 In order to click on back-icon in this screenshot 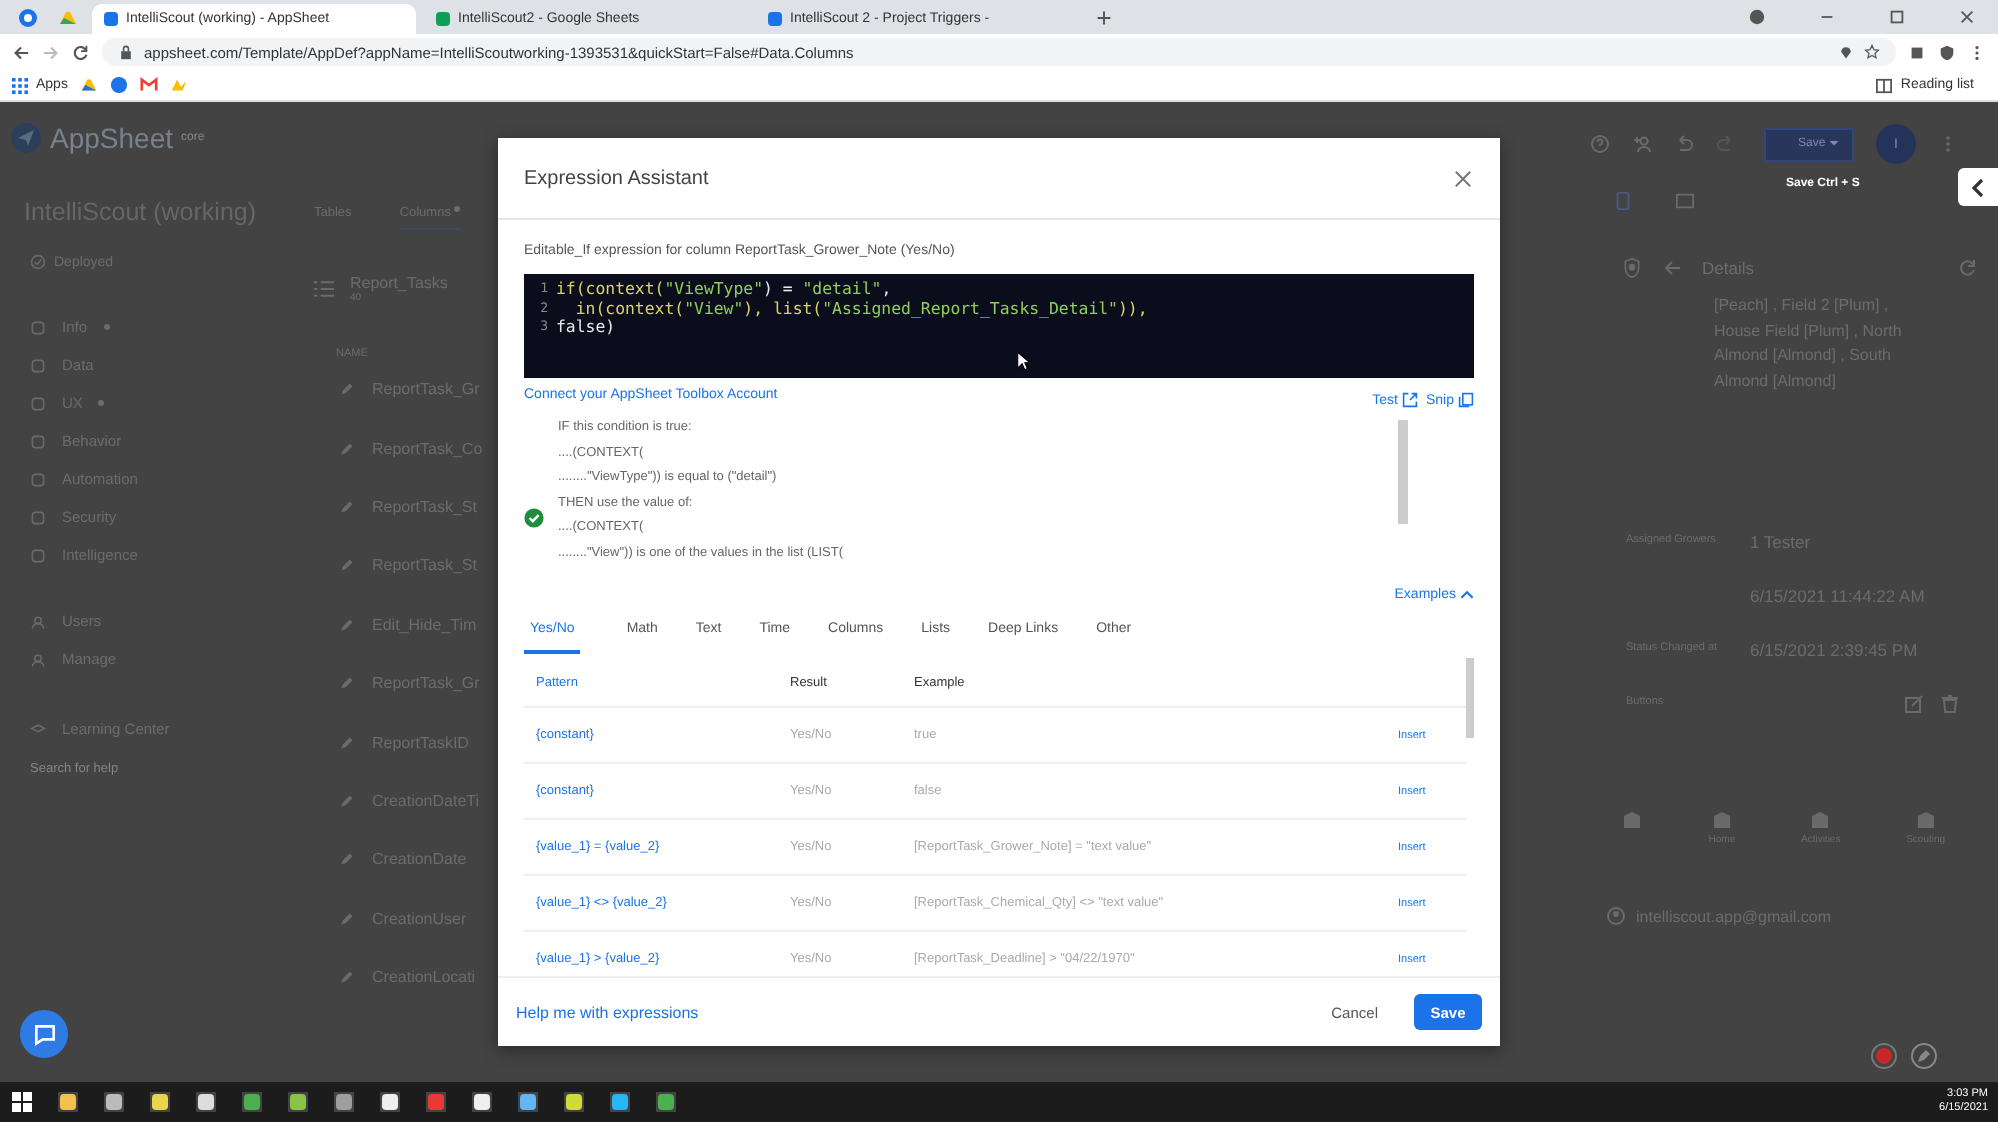, I will do `click(21, 52)`.